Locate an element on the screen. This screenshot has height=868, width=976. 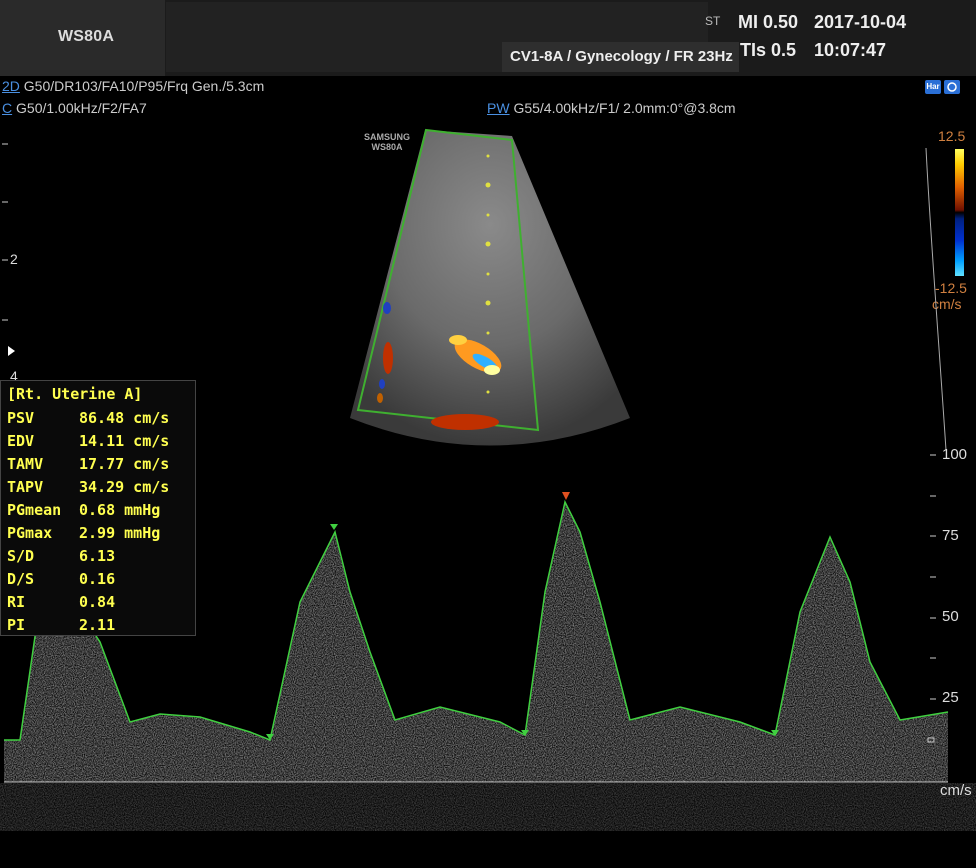
measurement-row: RI 0.84 is located at coordinates (102, 602).